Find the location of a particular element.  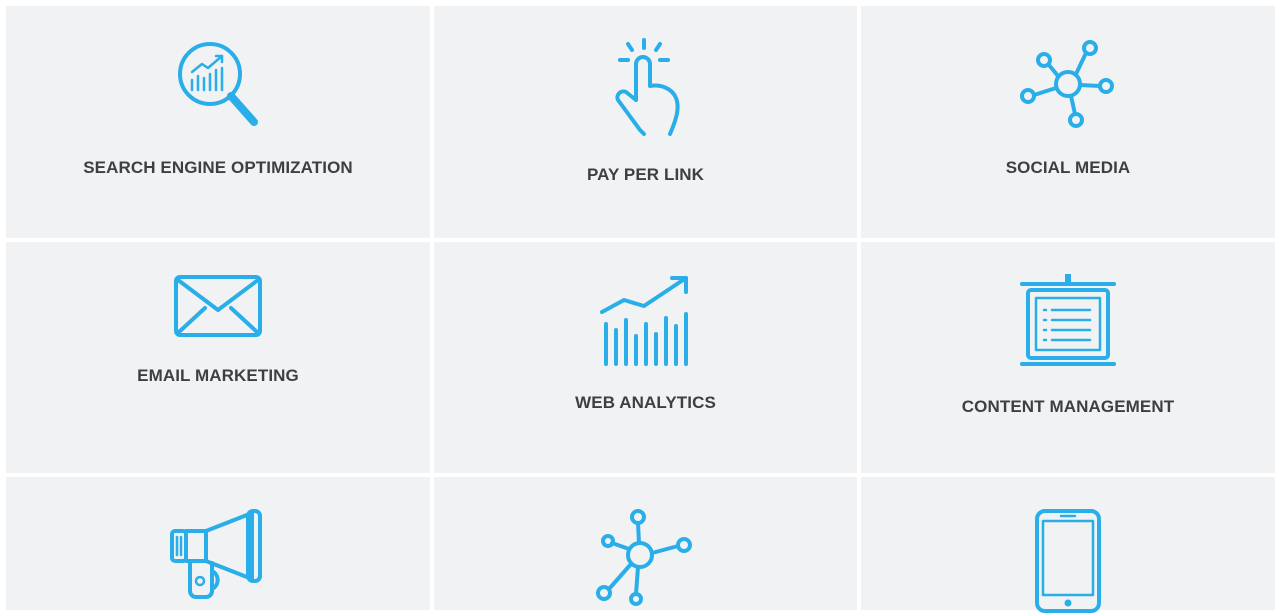

service-tile-social-media: SOCIAL MEDIA is located at coordinates (1068, 122).